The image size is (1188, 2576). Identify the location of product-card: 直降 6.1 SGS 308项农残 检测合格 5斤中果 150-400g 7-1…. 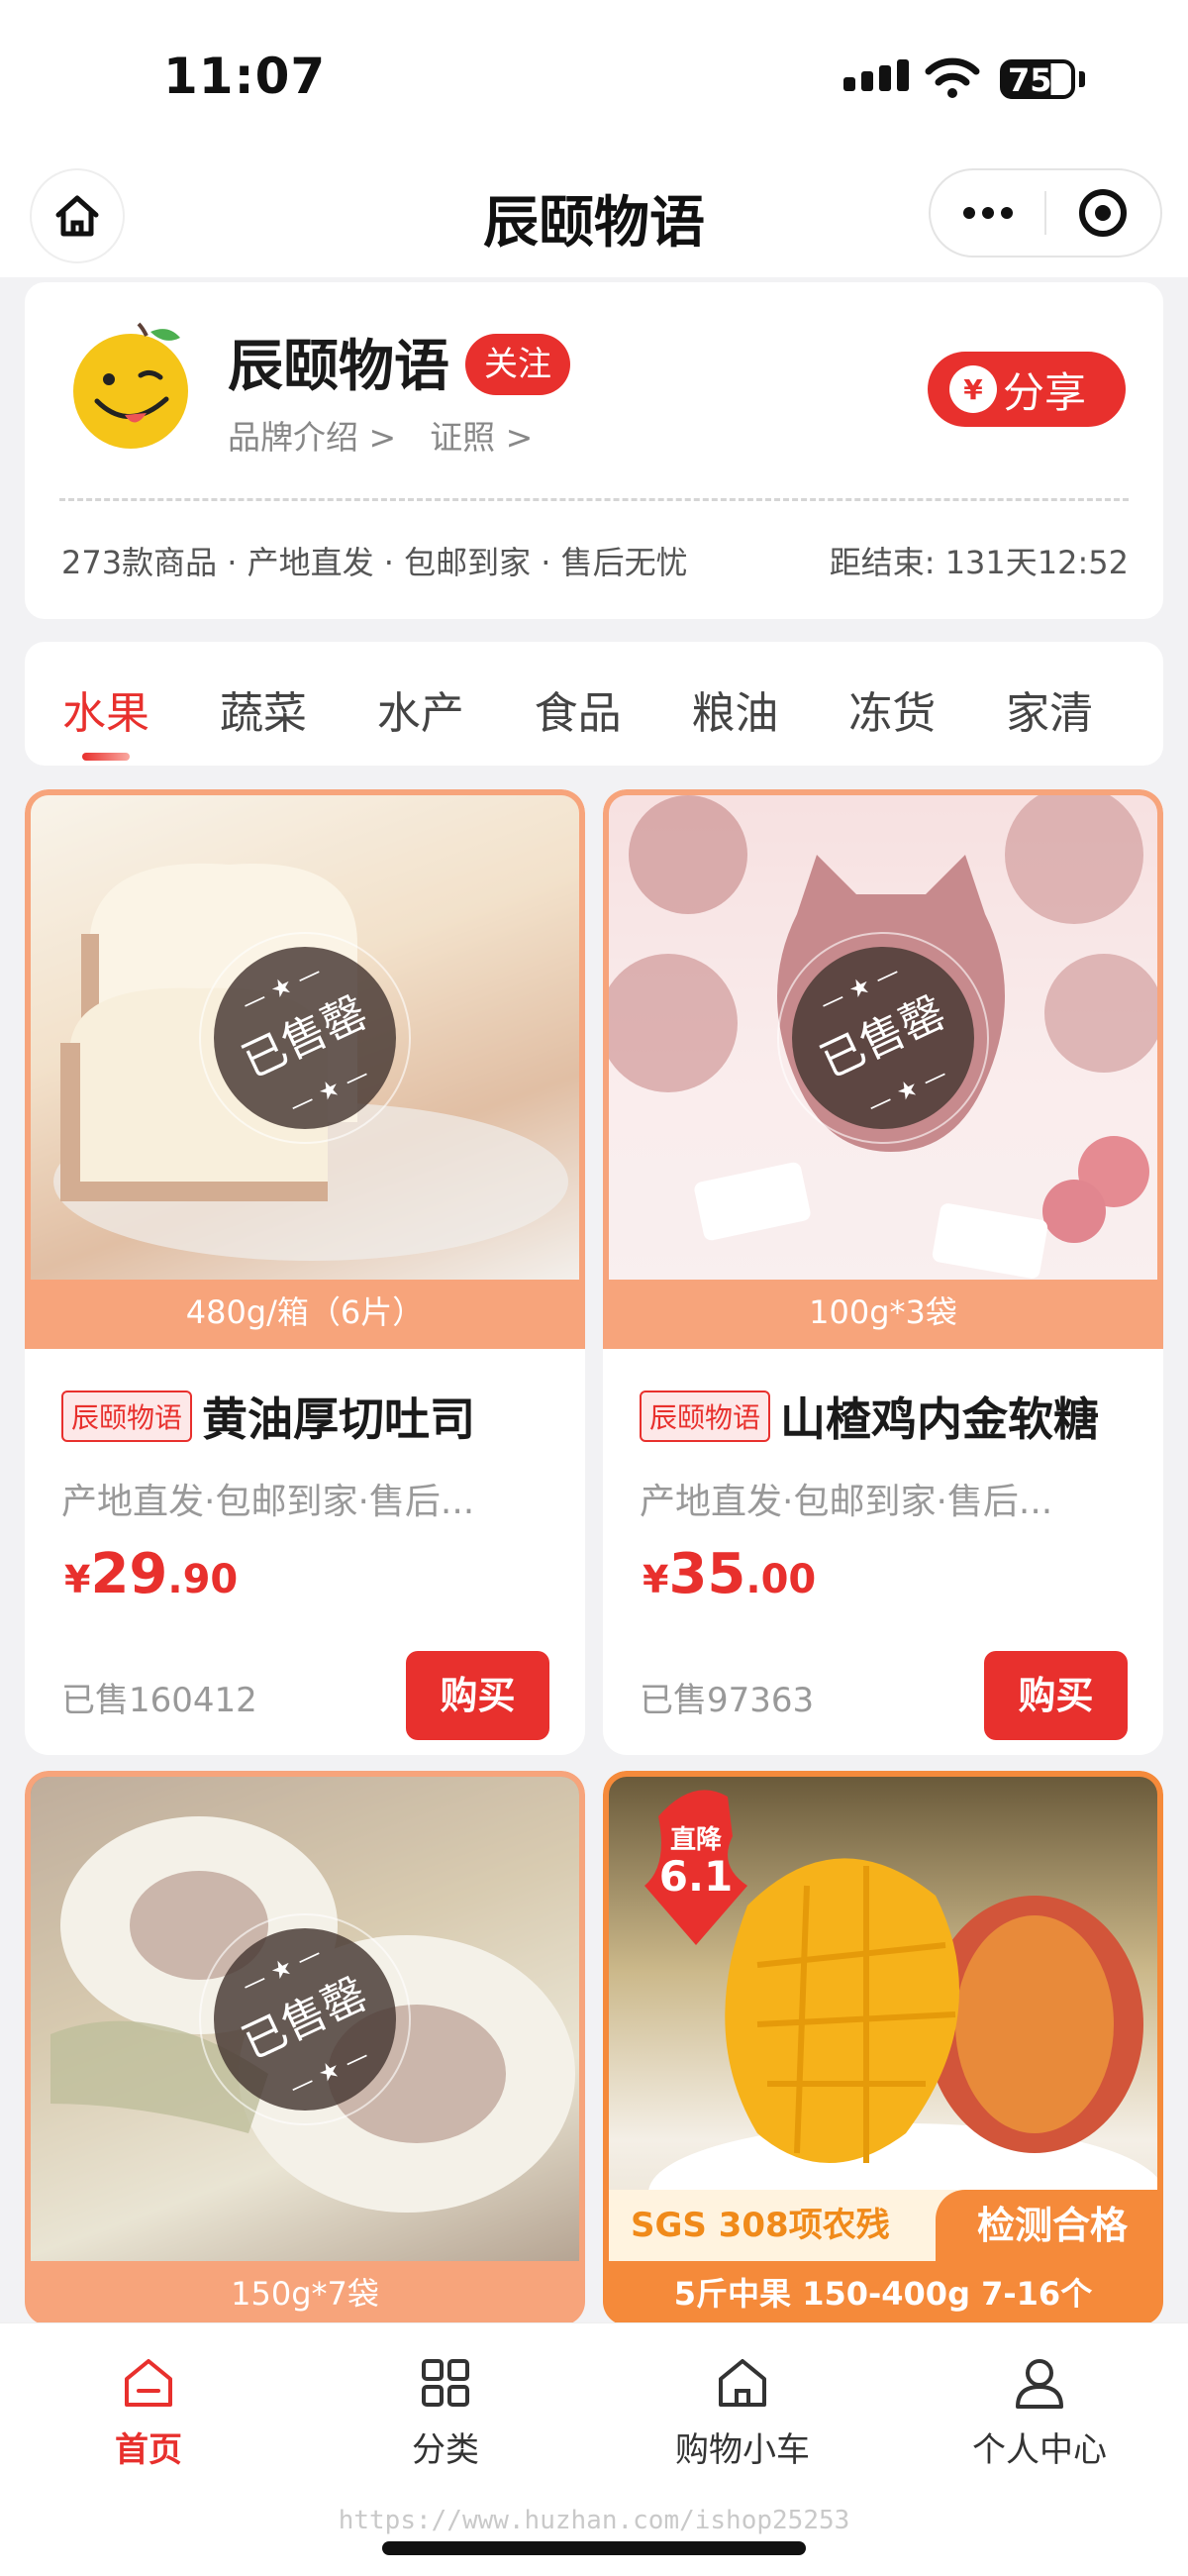
(883, 2048).